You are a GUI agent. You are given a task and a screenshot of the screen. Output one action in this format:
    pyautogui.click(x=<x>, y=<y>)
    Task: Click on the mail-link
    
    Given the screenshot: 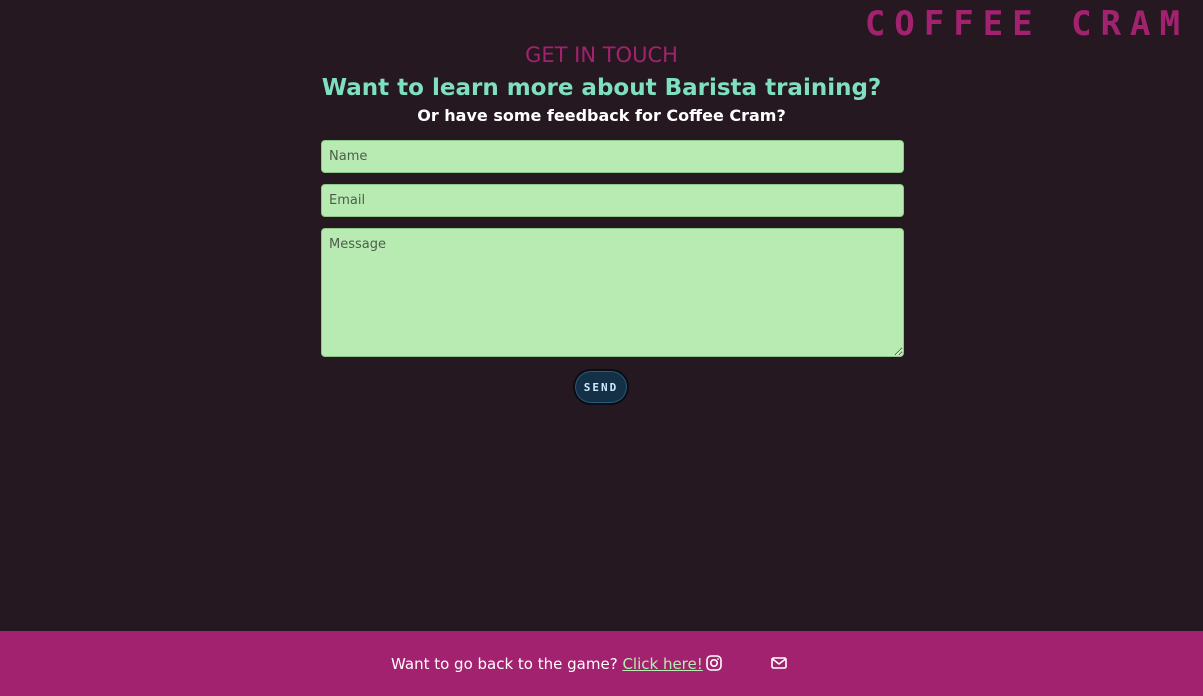 What is the action you would take?
    pyautogui.click(x=779, y=663)
    